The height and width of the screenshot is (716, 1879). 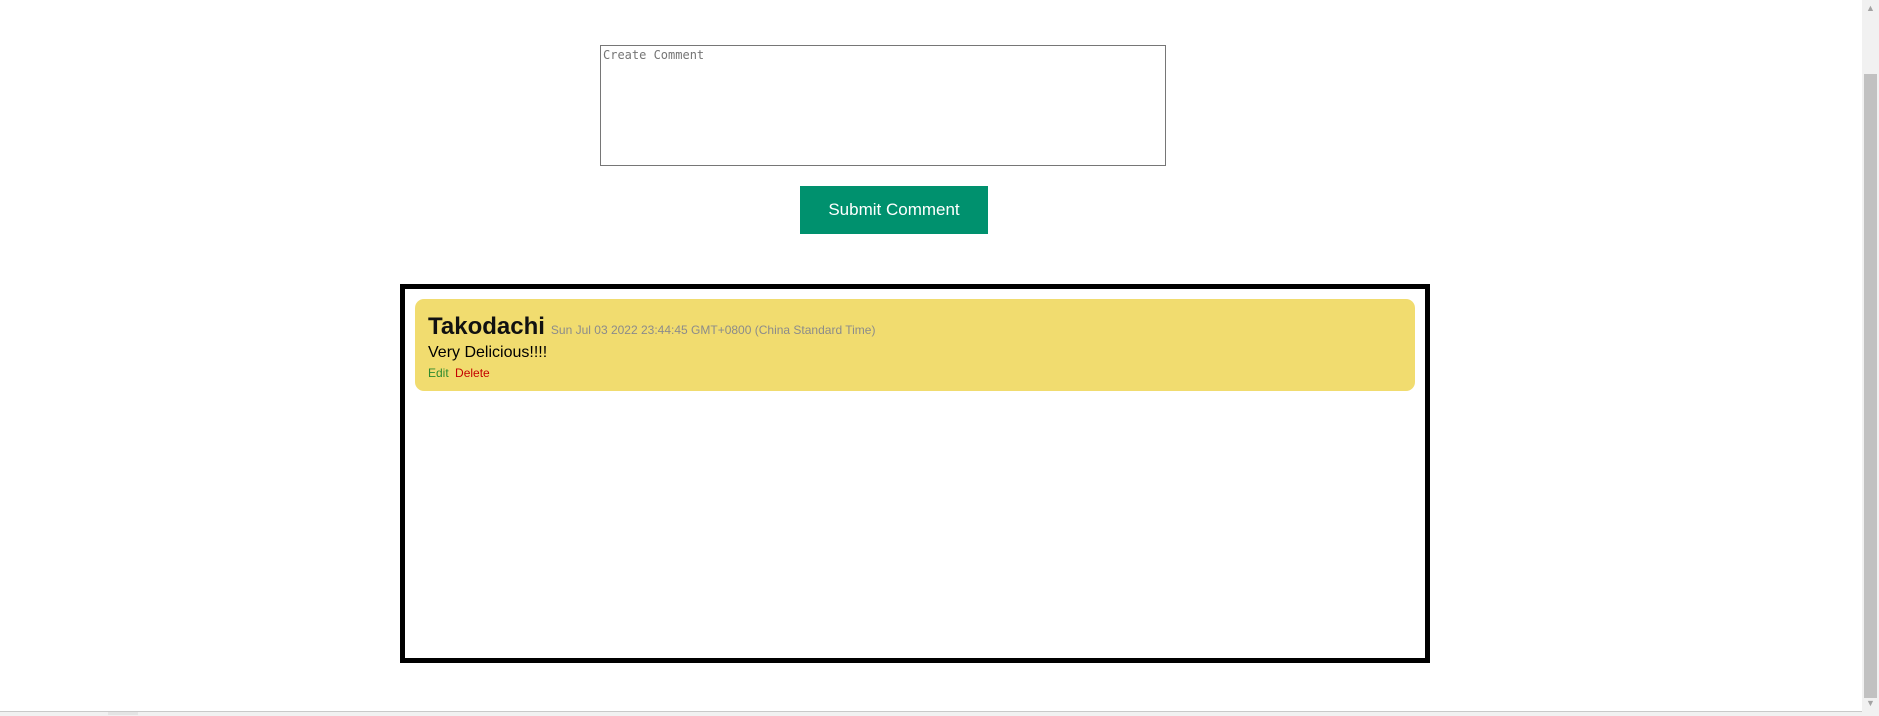 I want to click on arrow-up-icon: ▲, so click(x=1870, y=8).